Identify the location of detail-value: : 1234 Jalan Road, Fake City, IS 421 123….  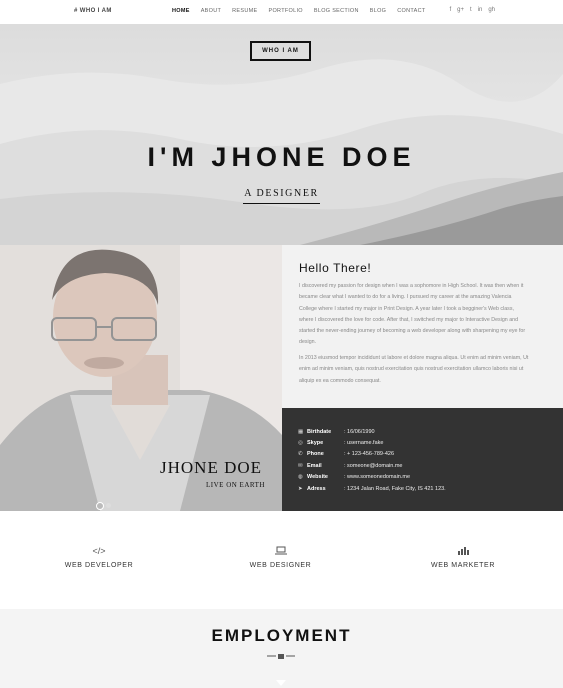
(395, 489).